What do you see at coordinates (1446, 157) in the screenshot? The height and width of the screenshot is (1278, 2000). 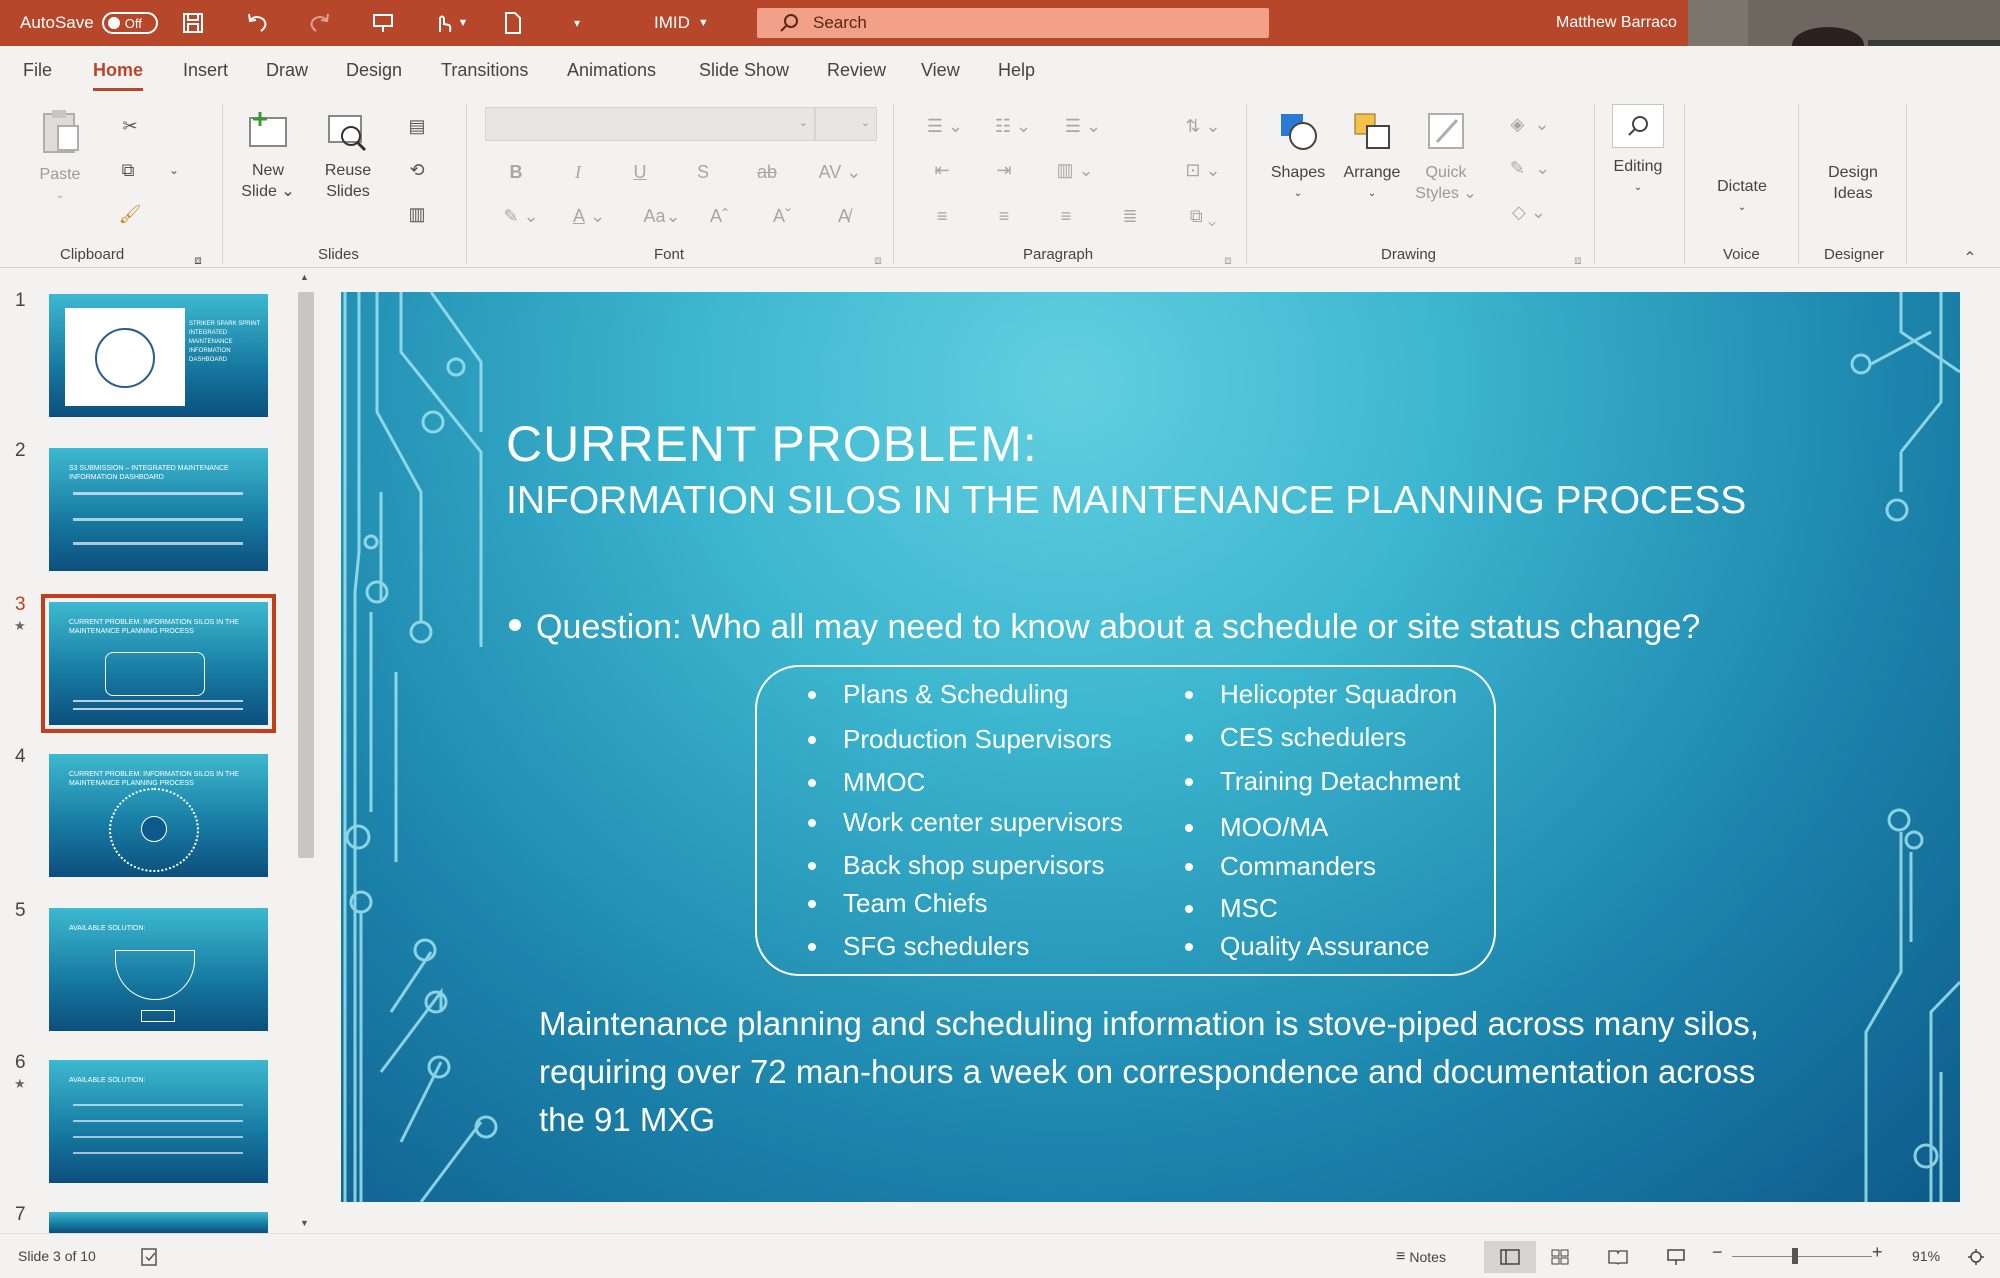 I see `quick-styles-button: Quick Styles ⌄` at bounding box center [1446, 157].